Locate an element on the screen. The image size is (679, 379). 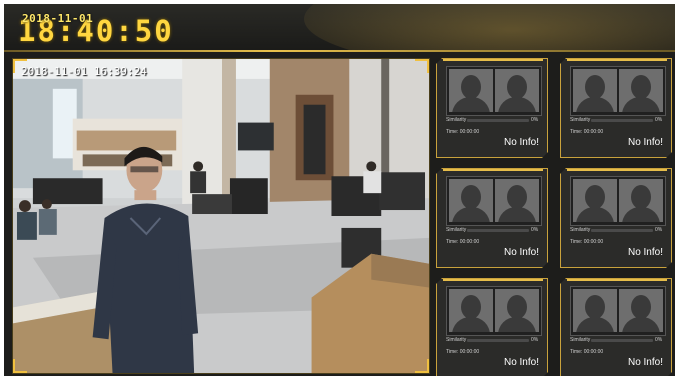
frame-corner-bottom-right is located at coordinates (422, 366).